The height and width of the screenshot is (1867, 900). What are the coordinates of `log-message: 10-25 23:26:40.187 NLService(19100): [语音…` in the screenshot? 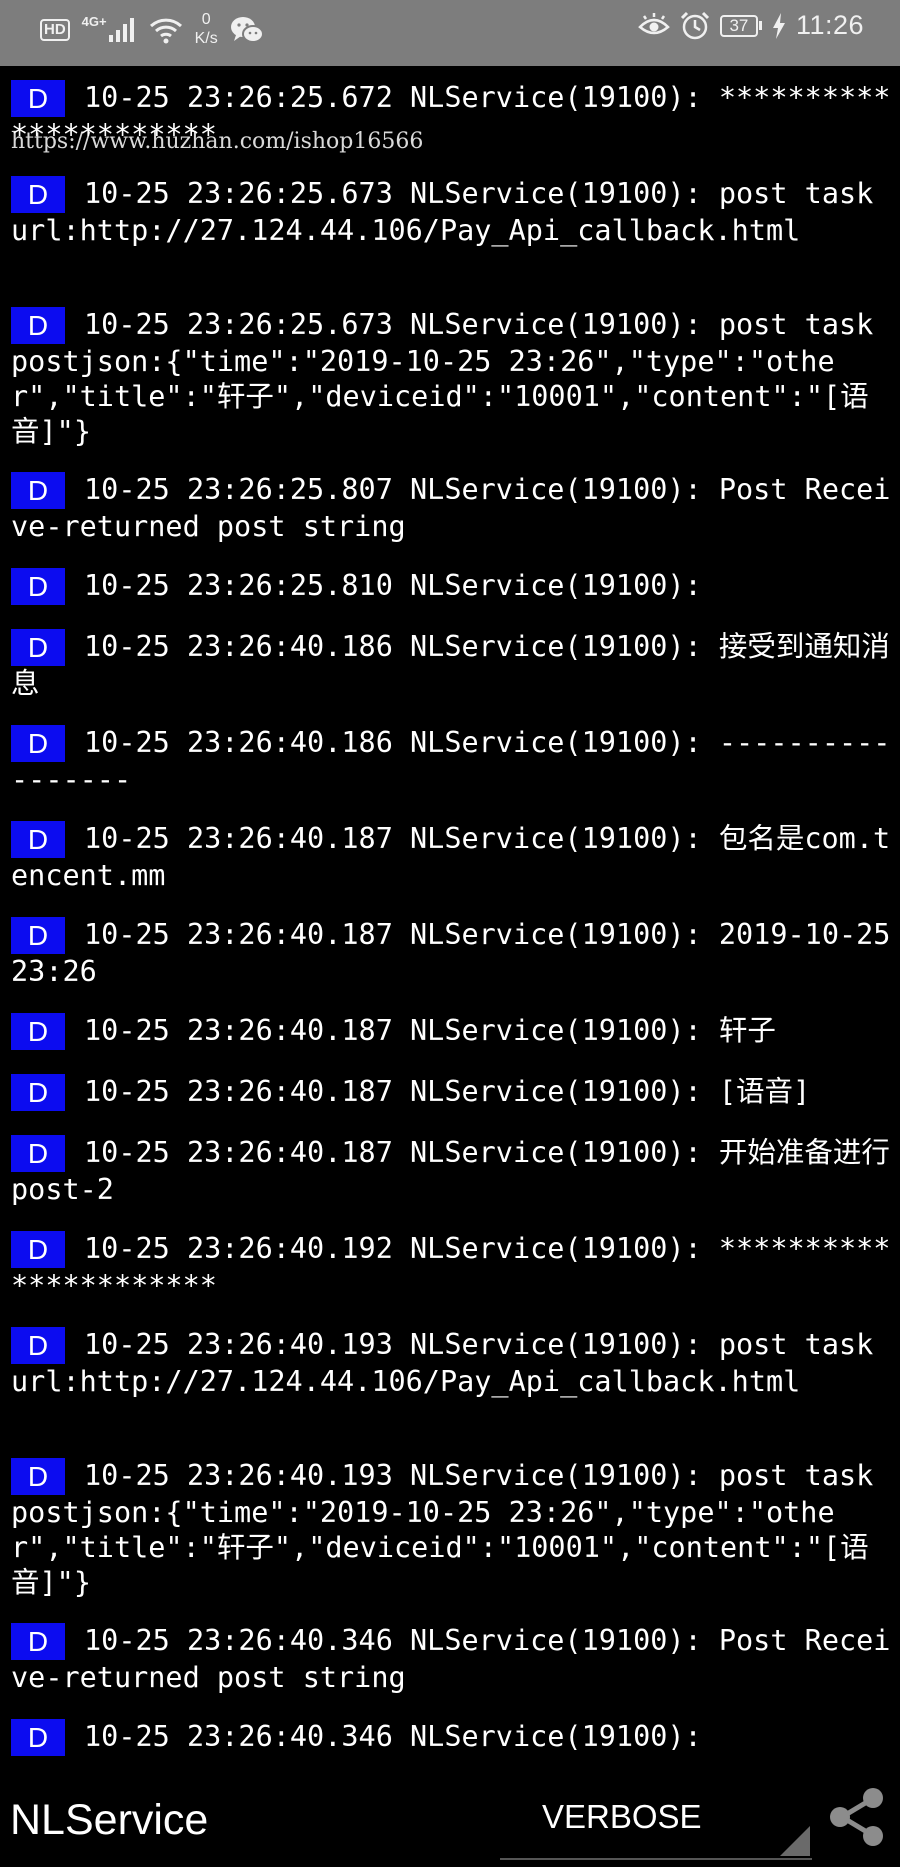 It's located at (447, 1091).